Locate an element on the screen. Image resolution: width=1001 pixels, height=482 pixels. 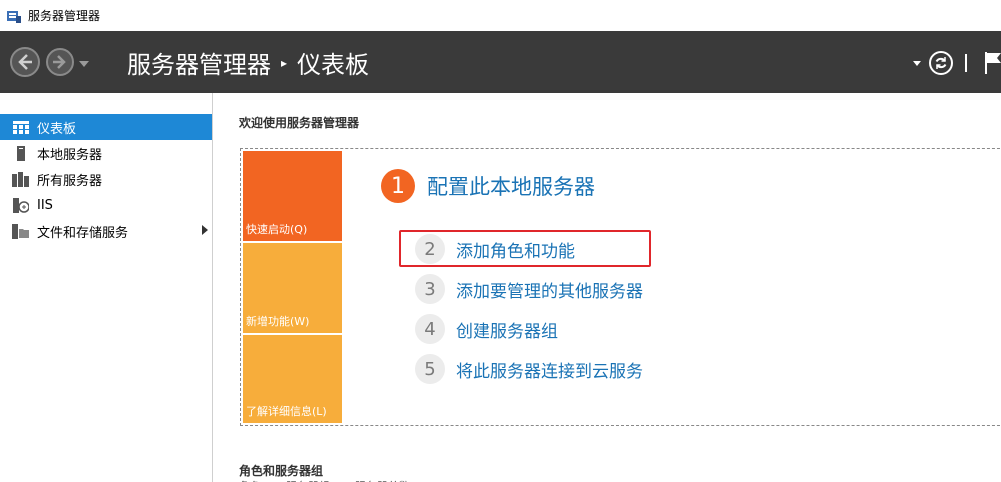
header-bar: 服务器管理器 ▸ 仪表板 is located at coordinates (500, 62).